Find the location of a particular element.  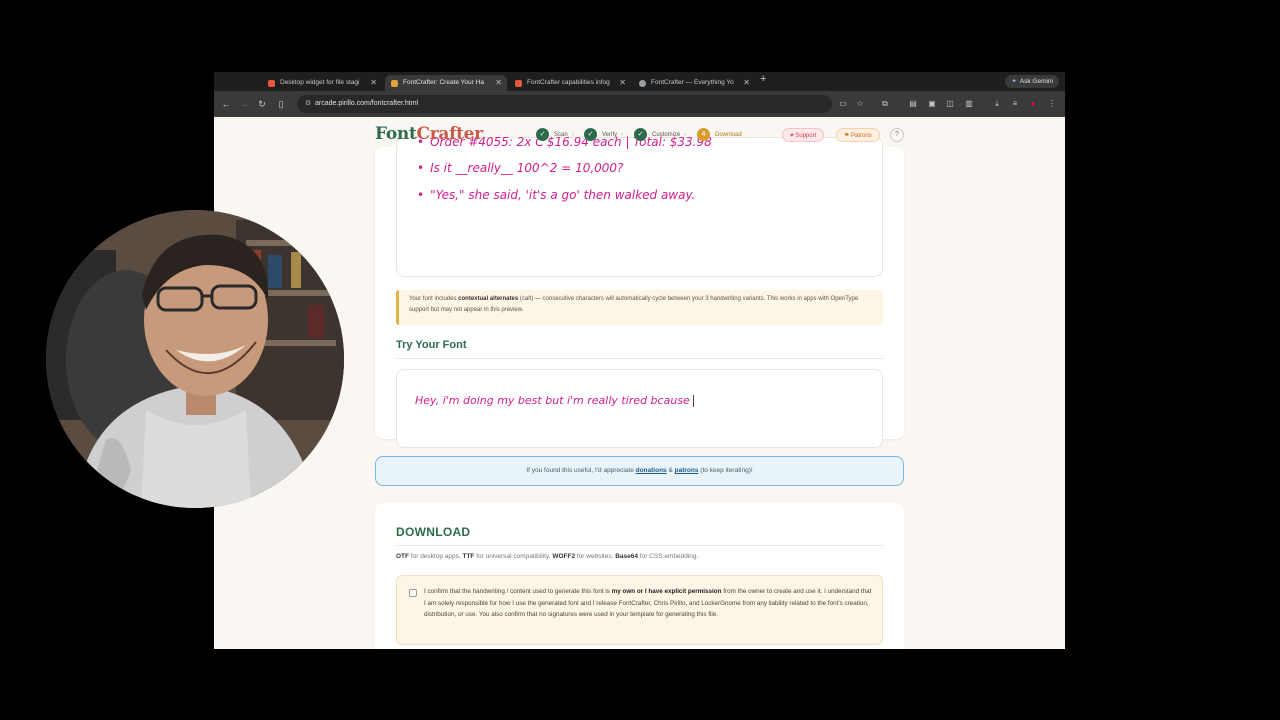

forward-icon: → is located at coordinates (244, 104).